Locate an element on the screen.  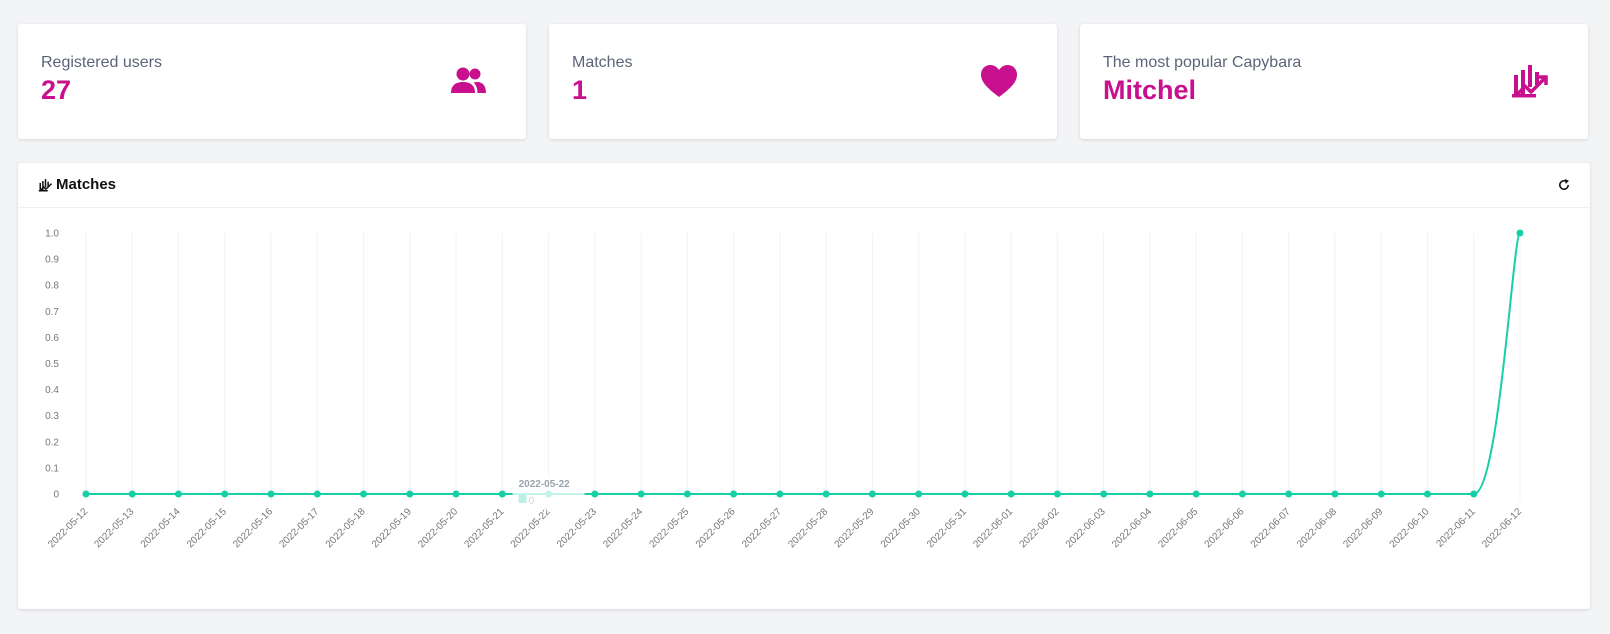
tooltip-swatch is located at coordinates (522, 499).